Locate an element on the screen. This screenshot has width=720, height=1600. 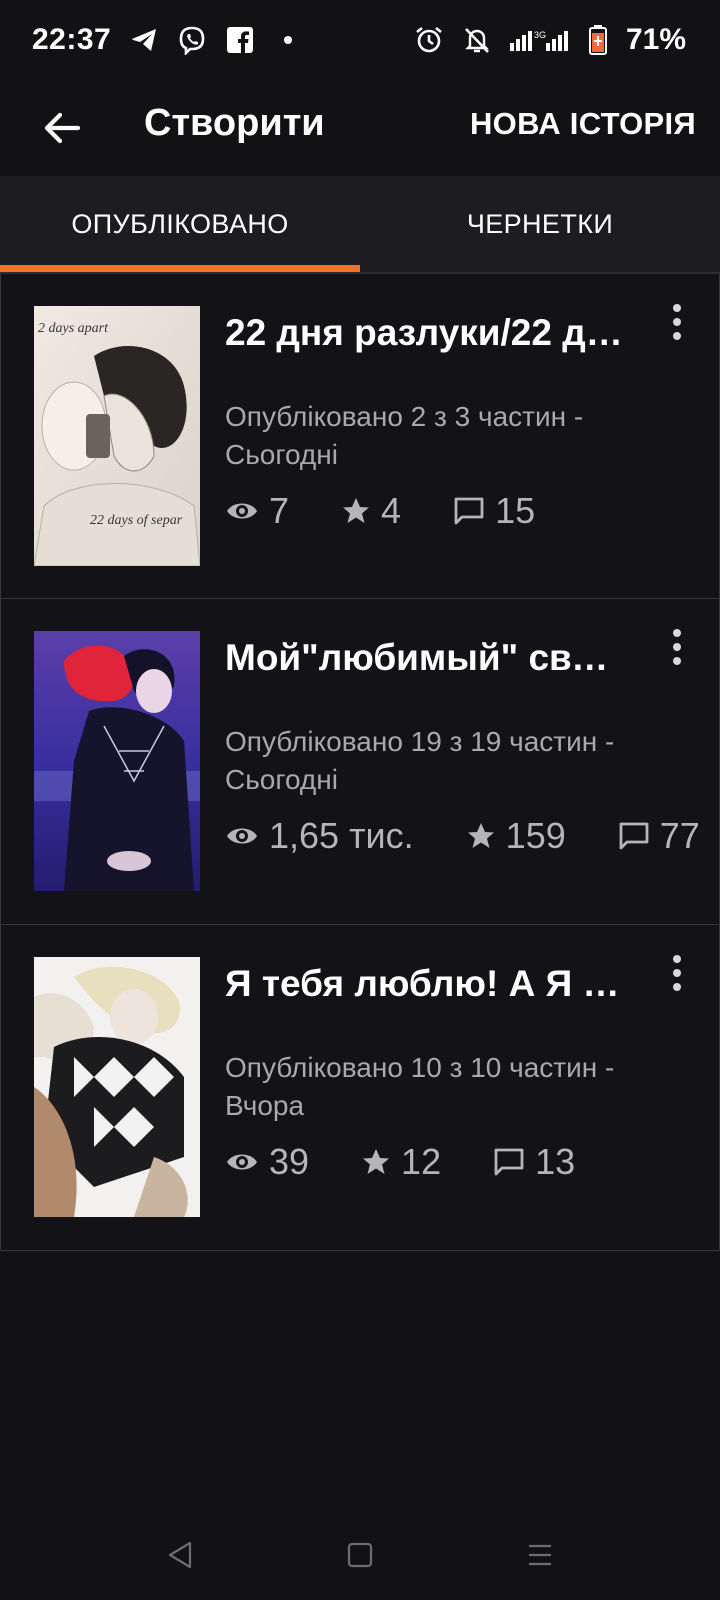
comments-stat: 15 is located at coordinates (494, 511).